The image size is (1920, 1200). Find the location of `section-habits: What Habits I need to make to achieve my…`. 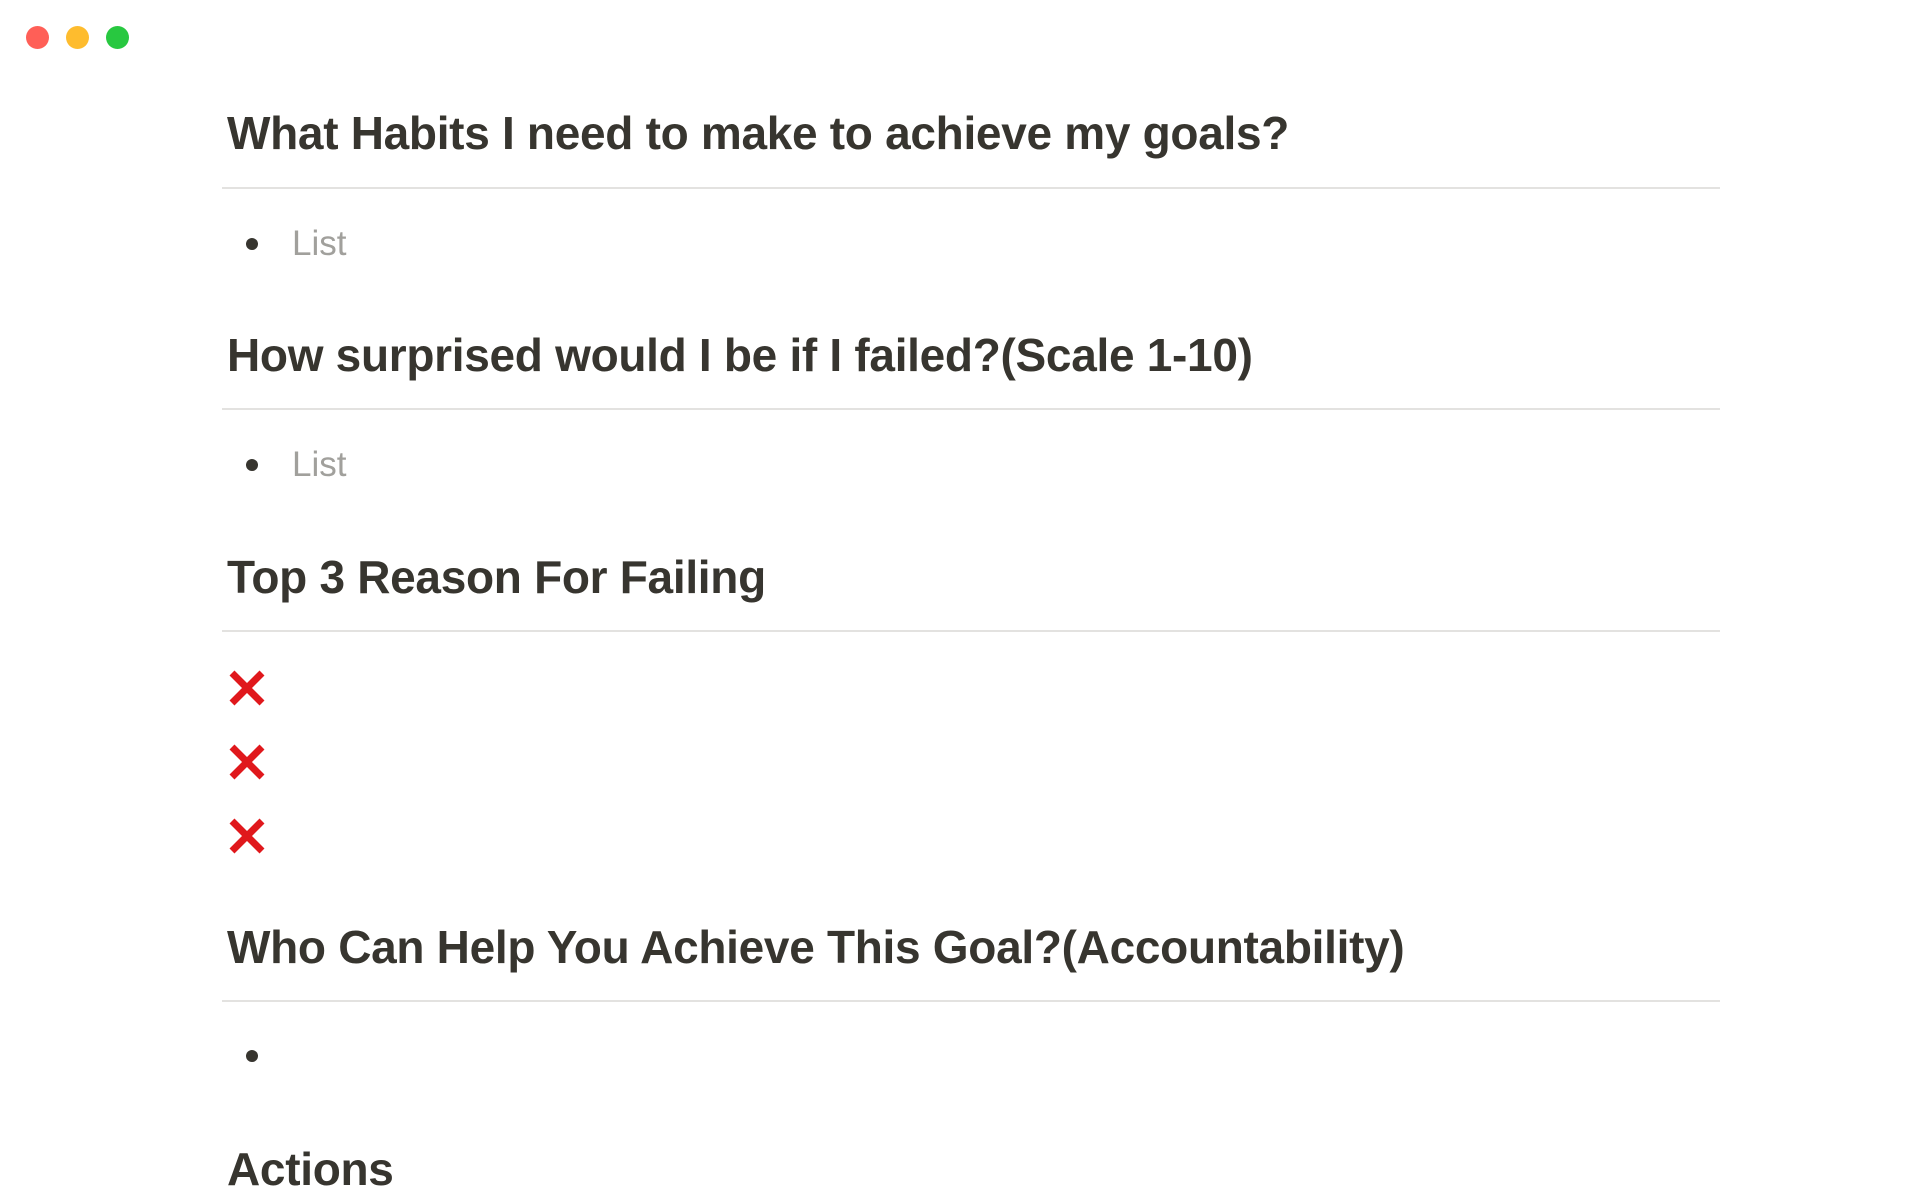

section-habits: What Habits I need to make to achieve my… is located at coordinates (971, 133).